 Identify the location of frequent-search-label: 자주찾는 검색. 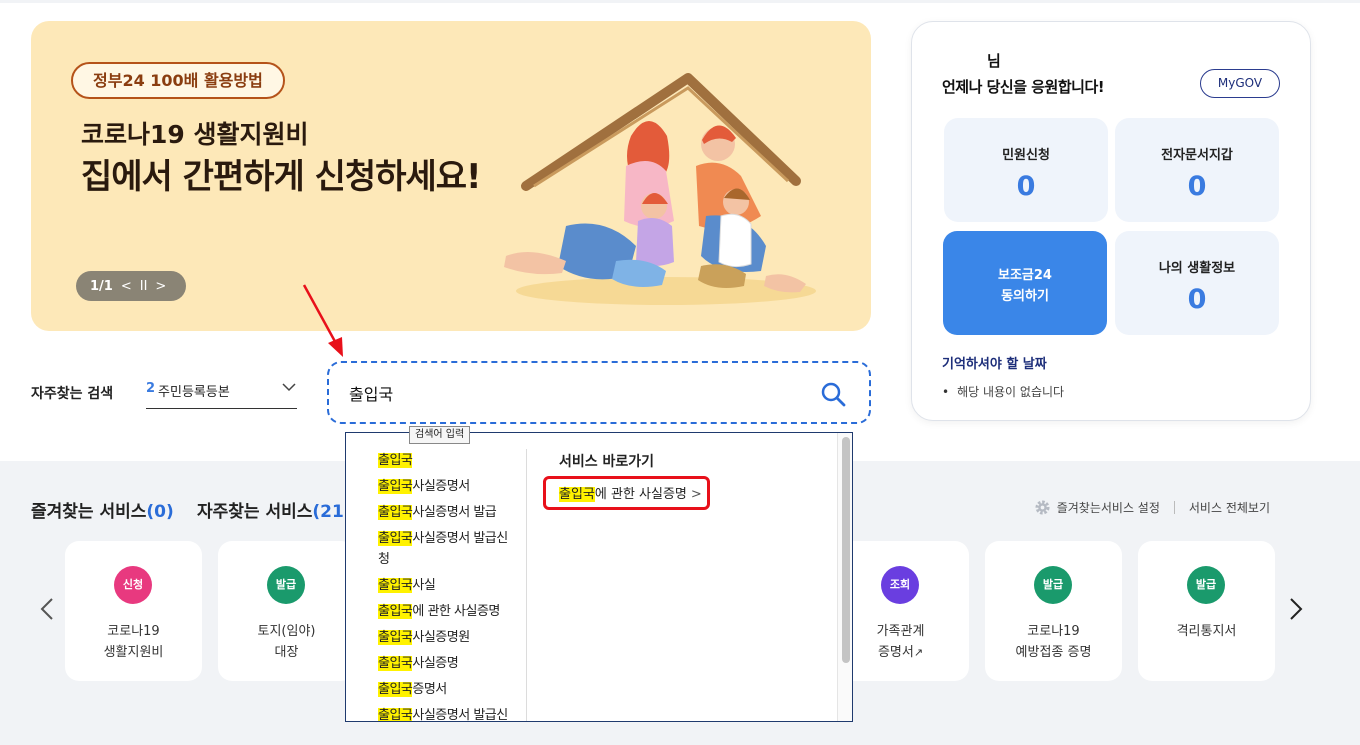
(72, 394).